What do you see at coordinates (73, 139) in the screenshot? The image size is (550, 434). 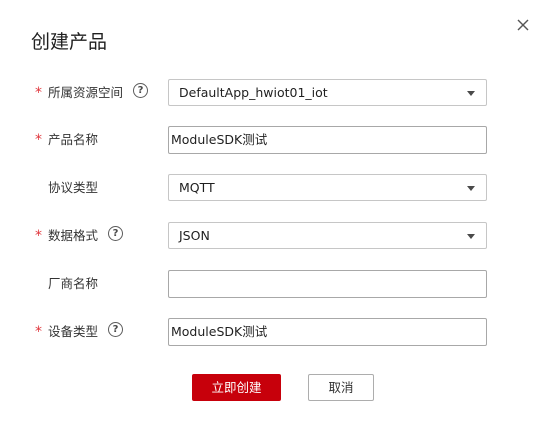 I see `product-name-label: 产品名称` at bounding box center [73, 139].